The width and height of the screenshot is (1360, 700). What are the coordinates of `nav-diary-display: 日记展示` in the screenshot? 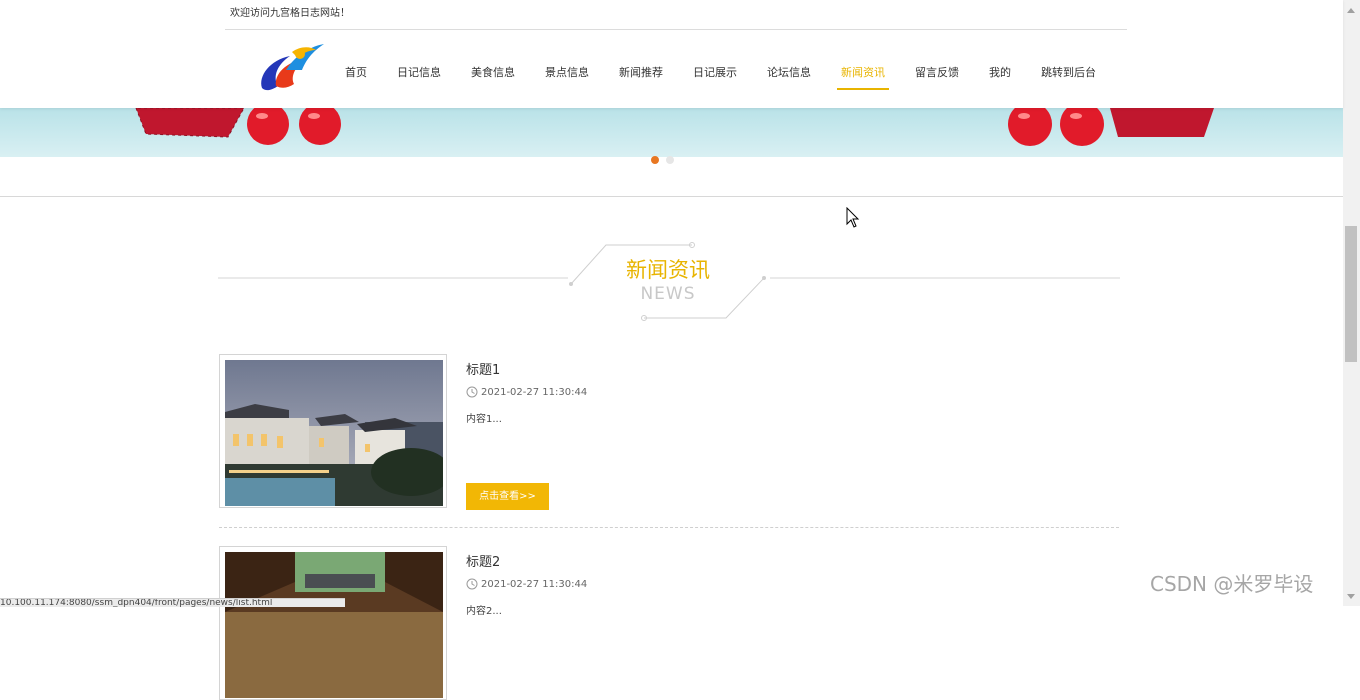 It's located at (715, 73).